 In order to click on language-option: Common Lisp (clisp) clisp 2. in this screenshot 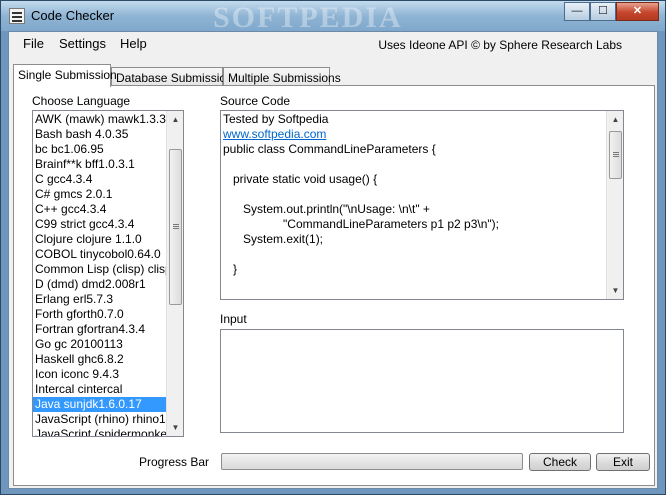, I will do `click(99, 269)`.